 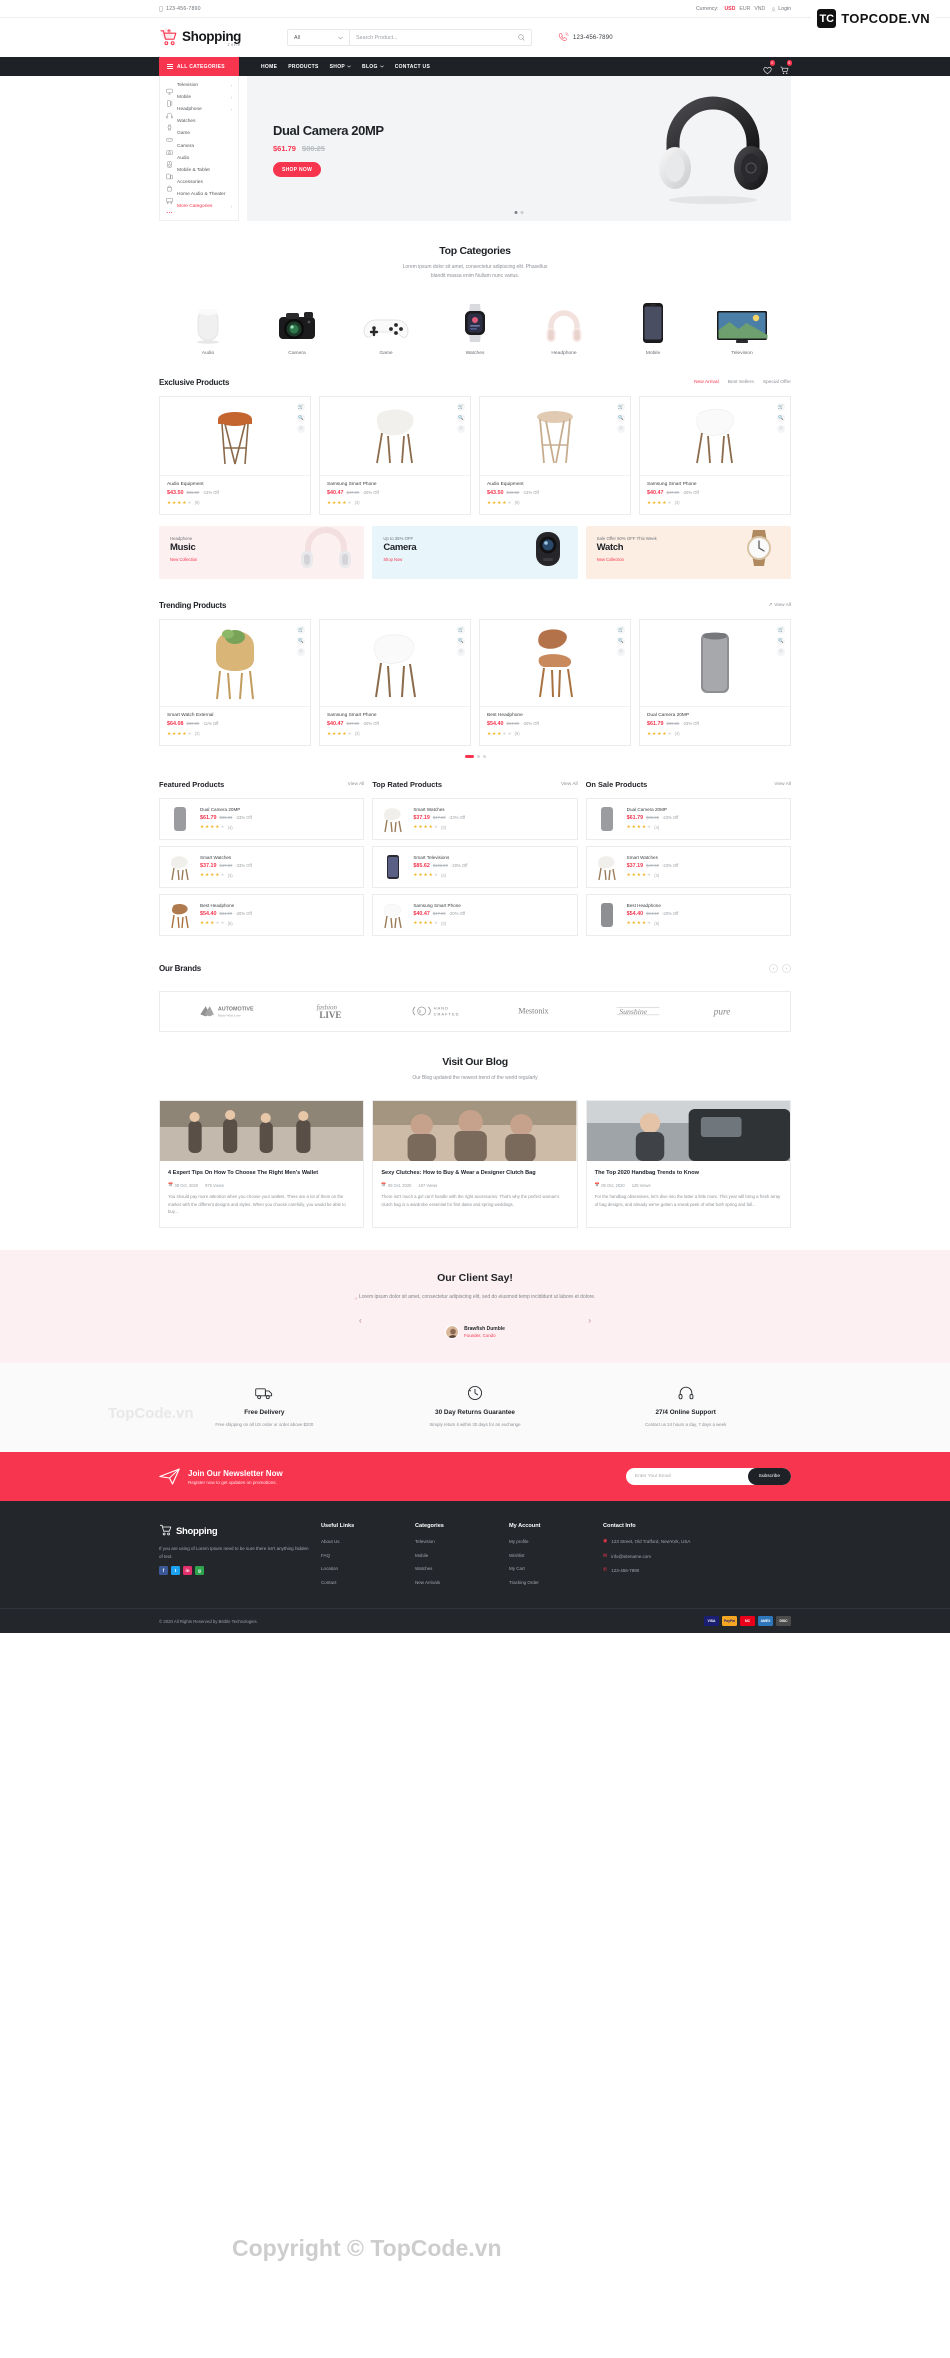 I want to click on contact-email: ✉ info@sitename.com, so click(x=663, y=1556).